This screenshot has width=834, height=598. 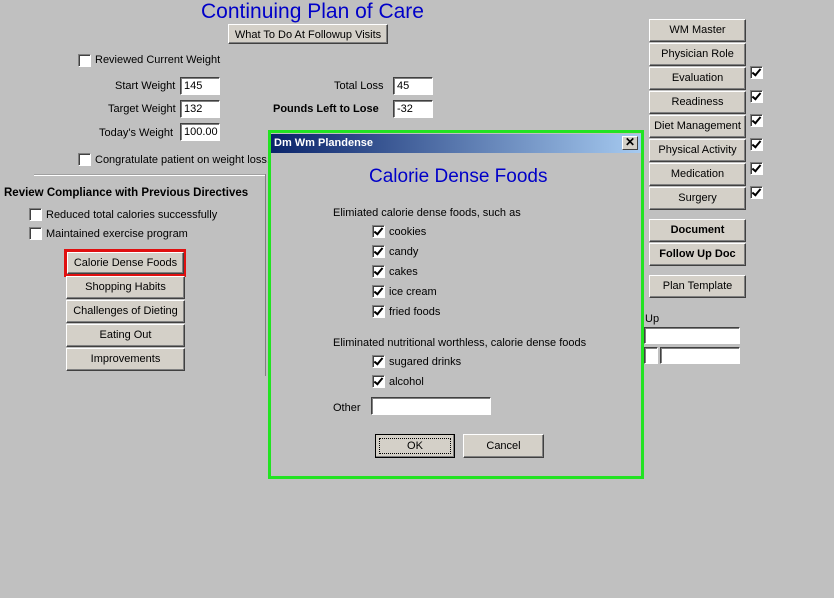 I want to click on reviewed-weight-label: Reviewed Current Weight, so click(x=158, y=60).